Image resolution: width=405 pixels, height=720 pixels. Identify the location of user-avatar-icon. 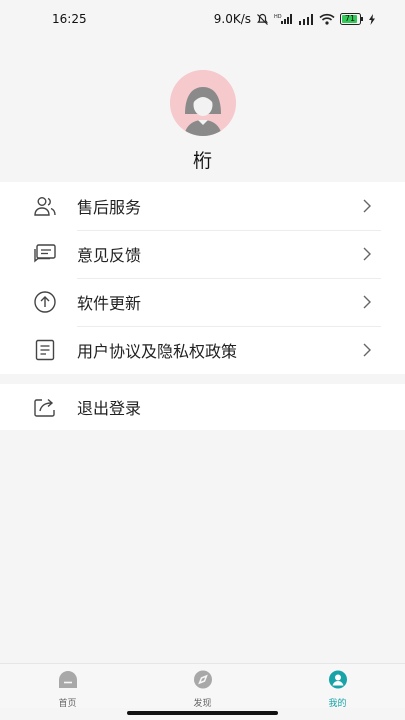
(202, 103).